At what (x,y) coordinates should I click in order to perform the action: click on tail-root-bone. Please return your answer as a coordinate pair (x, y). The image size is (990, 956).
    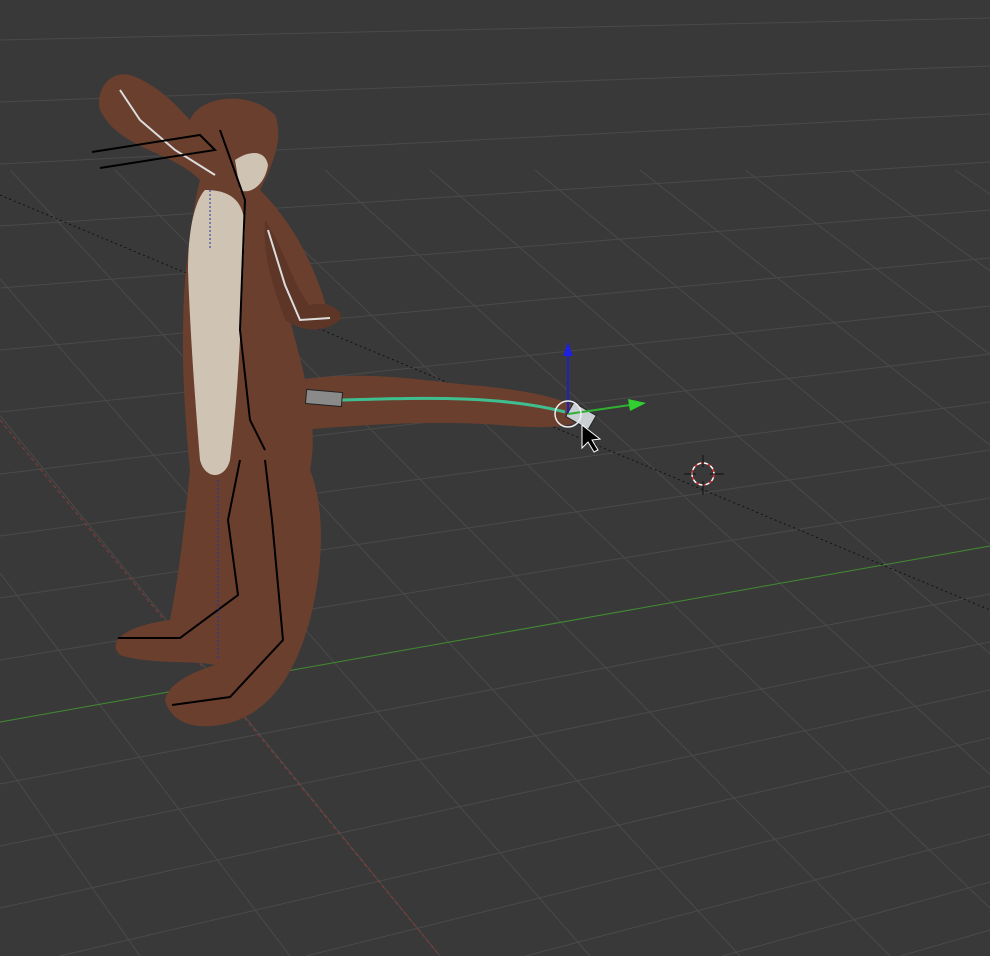
    Looking at the image, I should click on (324, 398).